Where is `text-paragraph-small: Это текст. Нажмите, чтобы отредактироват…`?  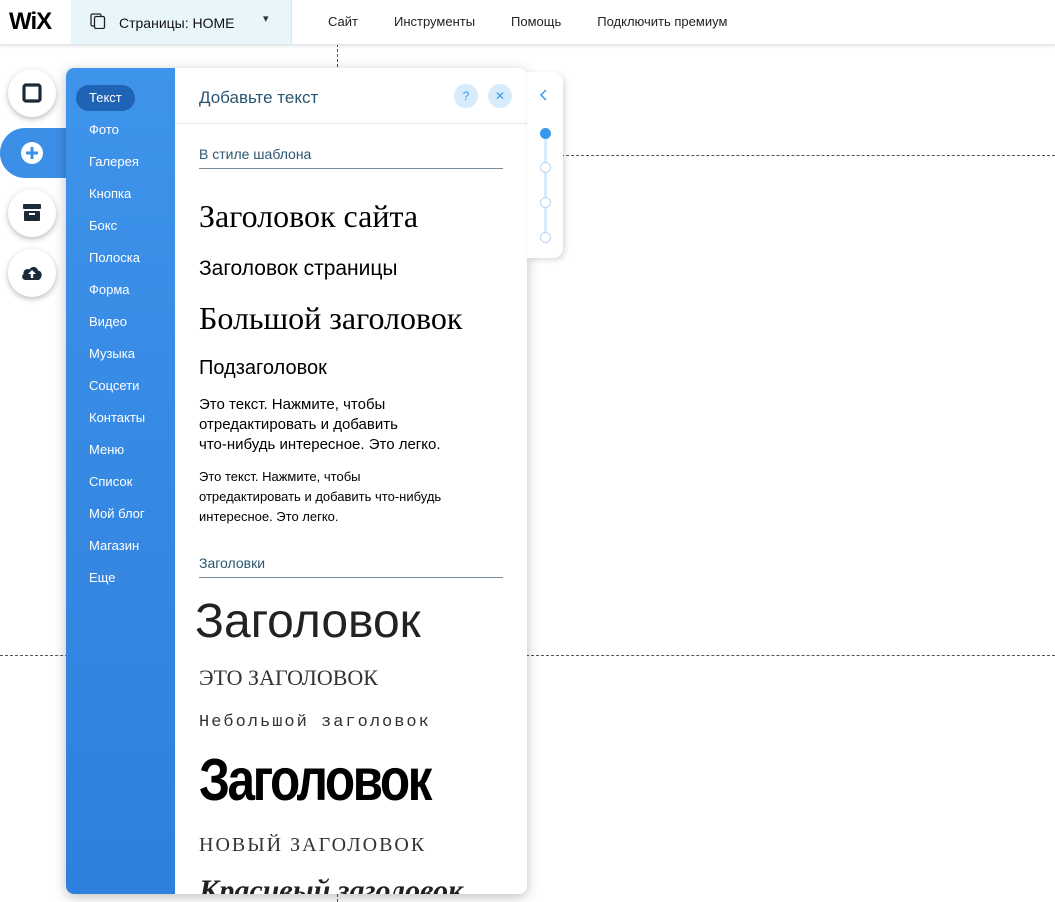
text-paragraph-small: Это текст. Нажмите, чтобы отредактироват… is located at coordinates (320, 497).